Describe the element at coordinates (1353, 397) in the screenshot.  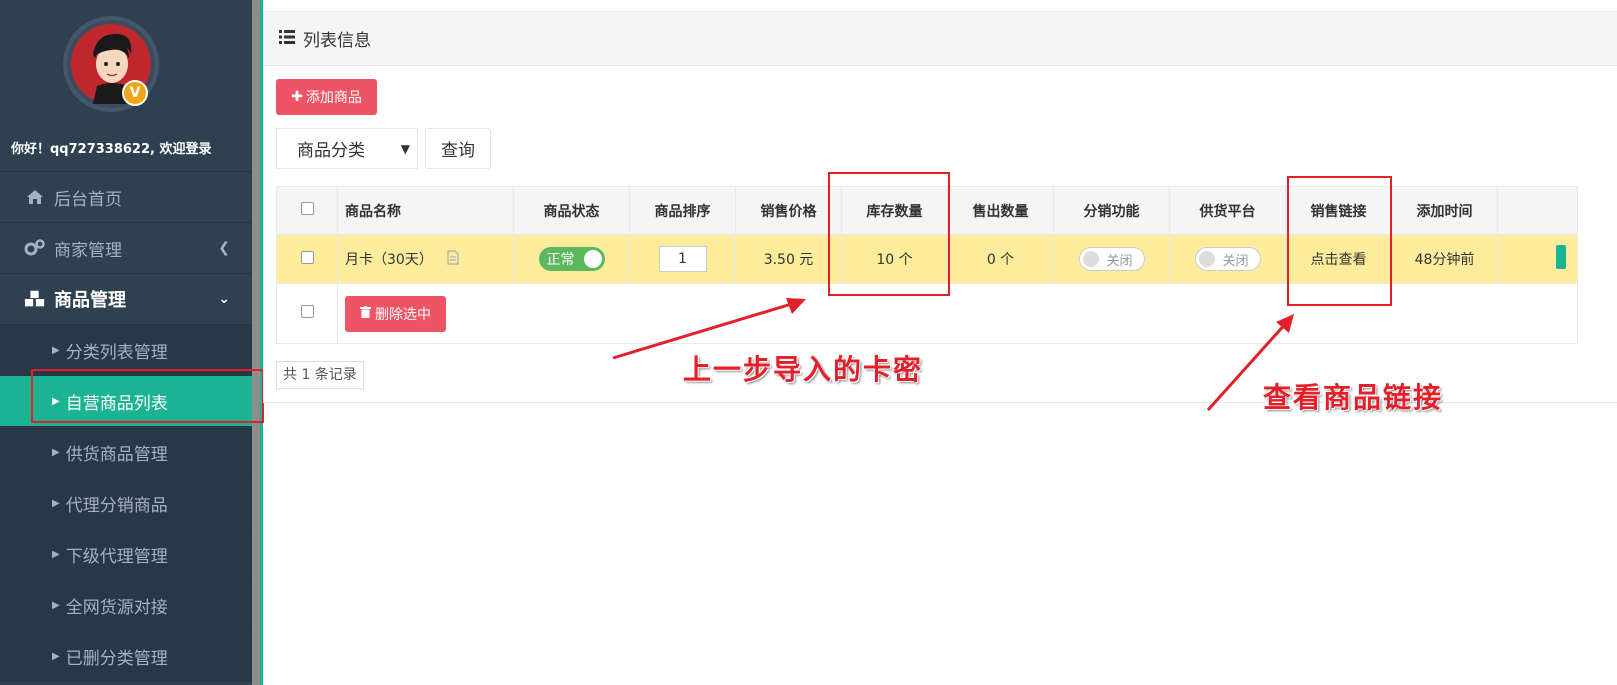
I see `annotation-link-note: 查看商品链接` at that location.